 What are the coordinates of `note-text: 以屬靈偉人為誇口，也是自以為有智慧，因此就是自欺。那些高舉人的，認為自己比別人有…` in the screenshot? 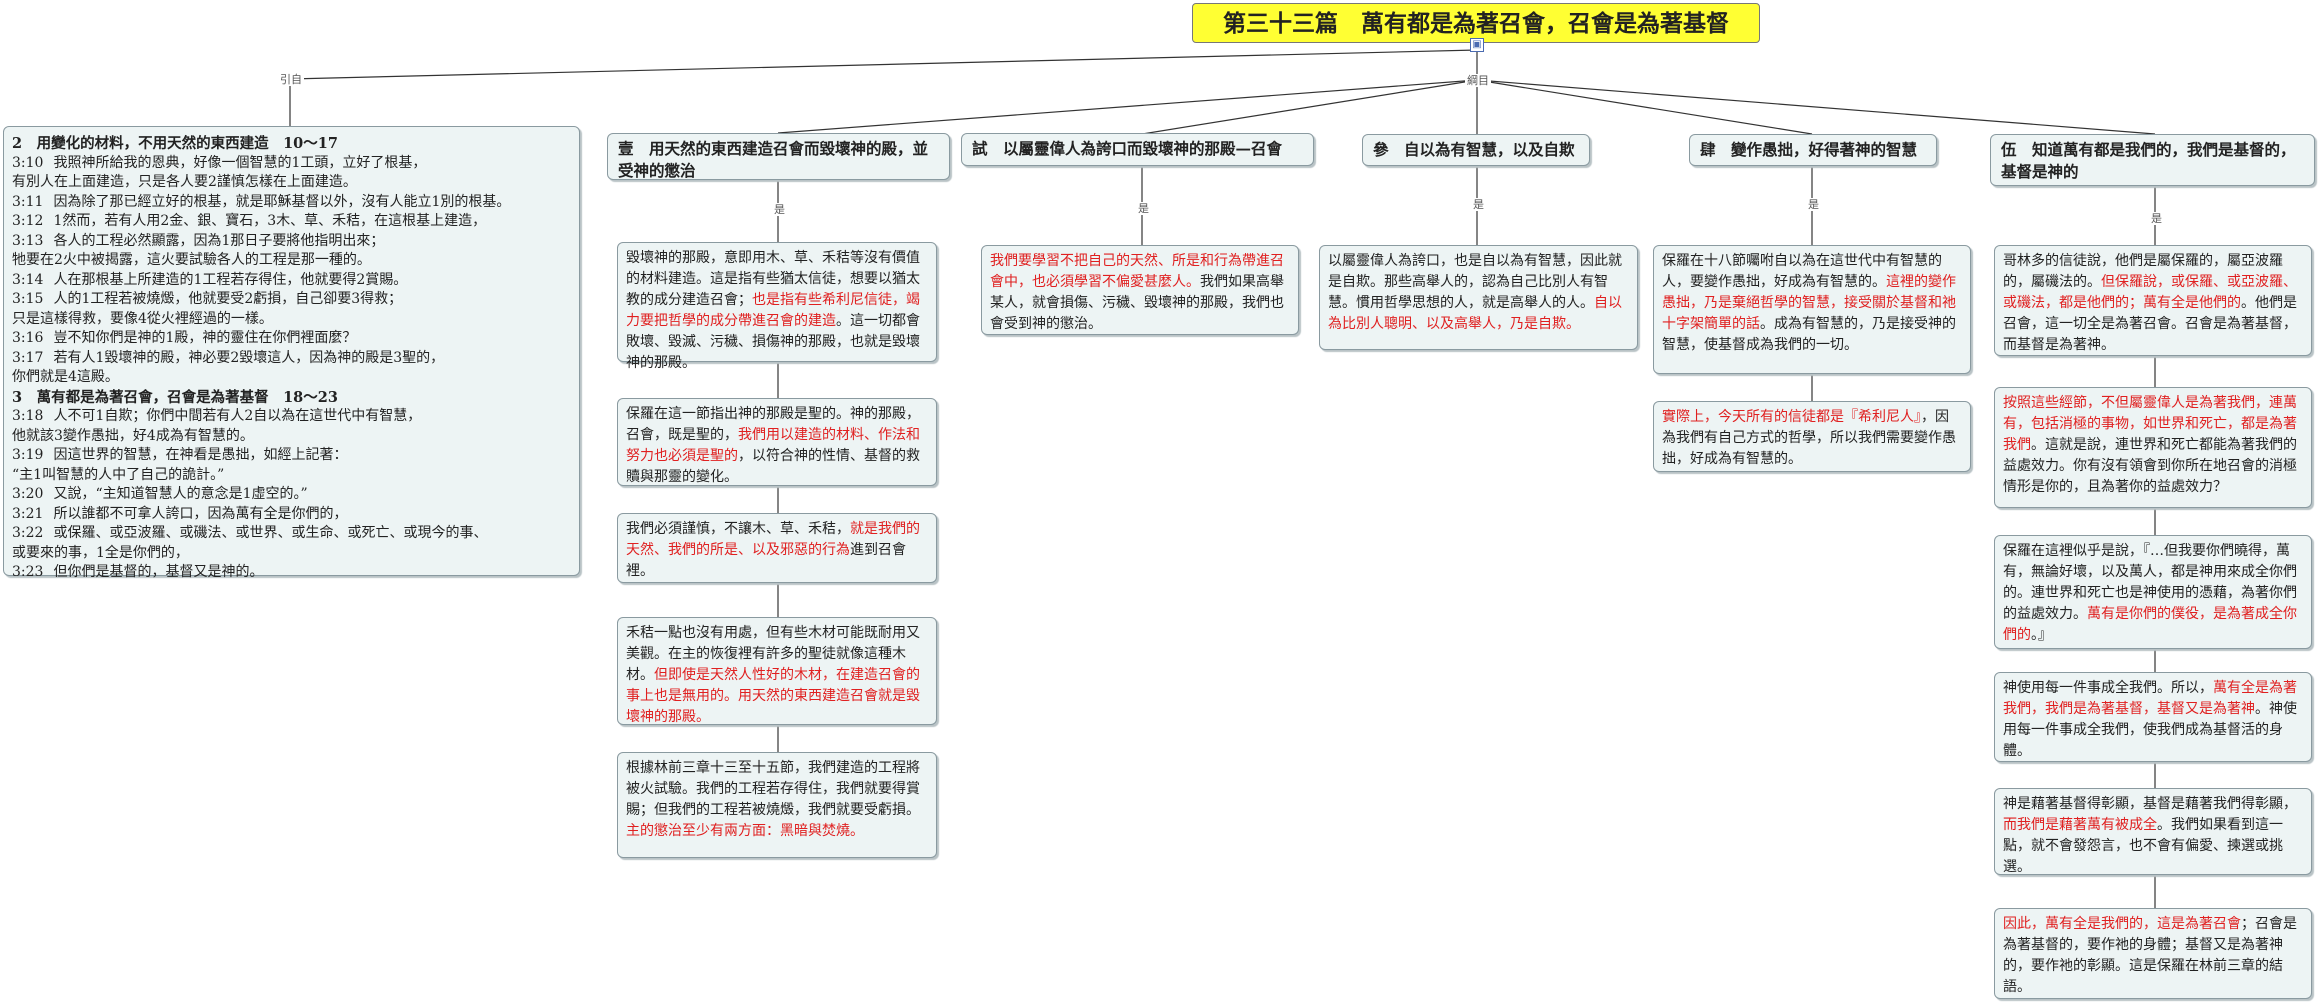 It's located at (1475, 282).